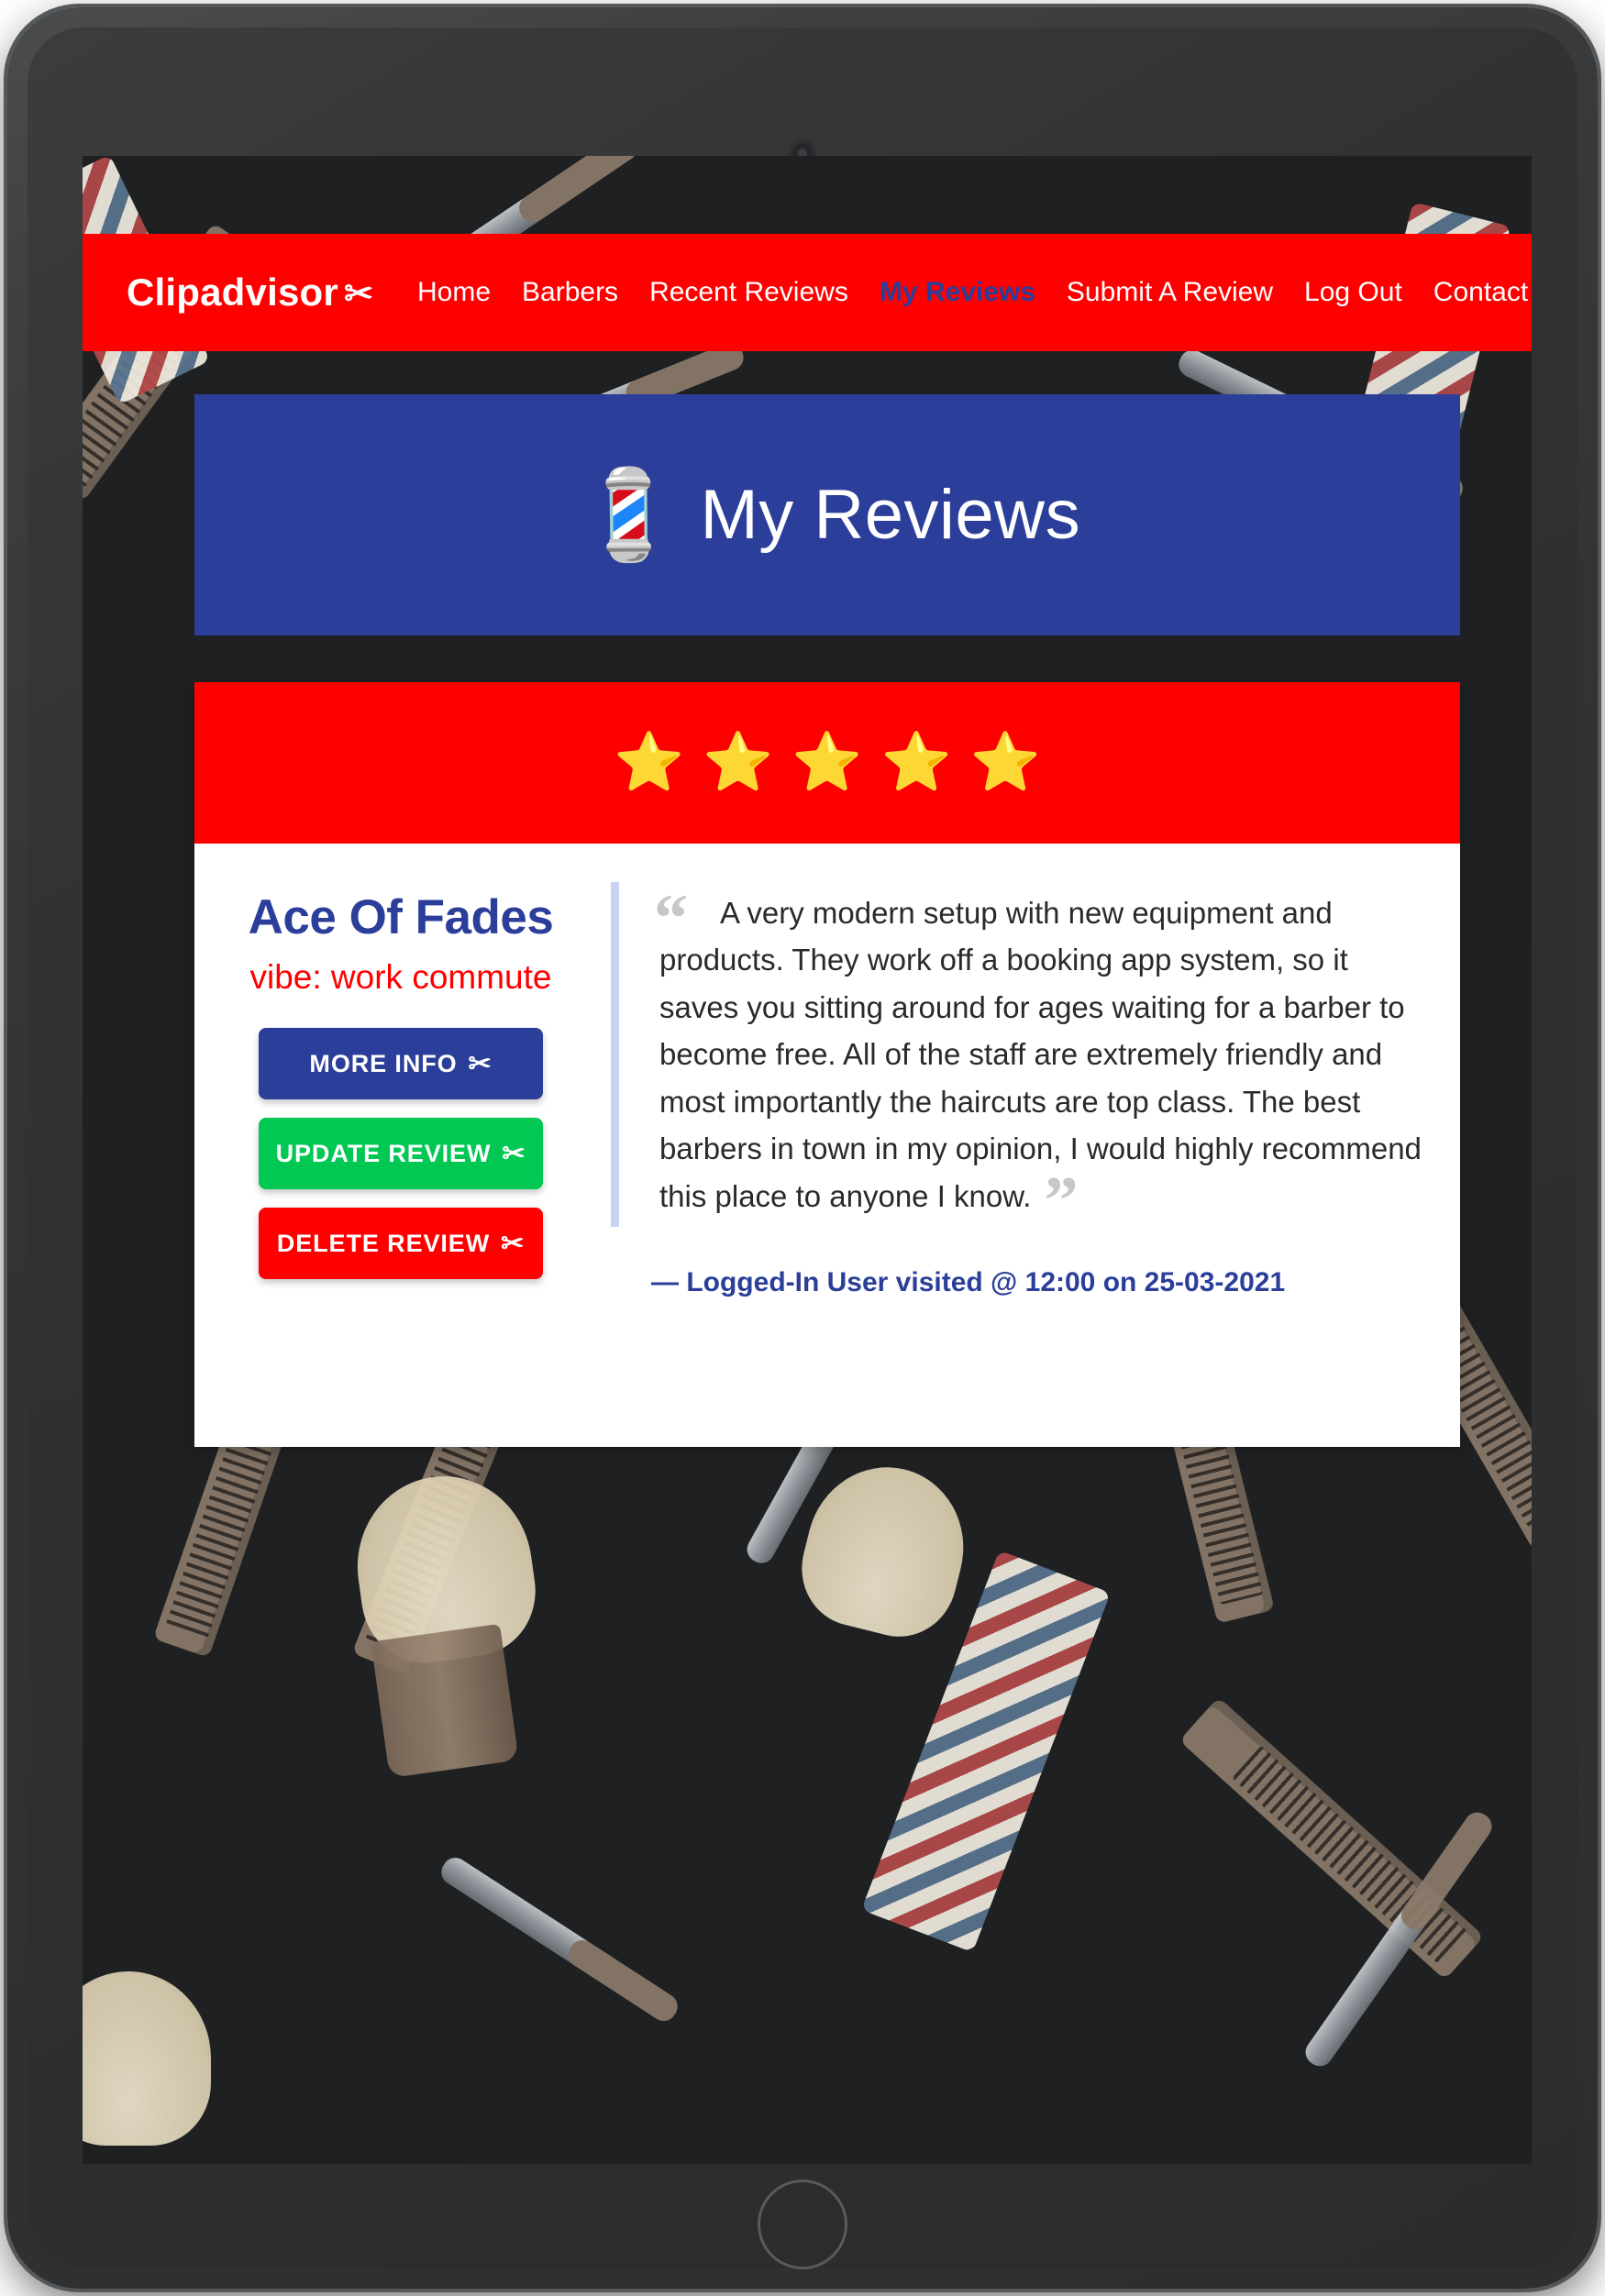 The width and height of the screenshot is (1605, 2296). I want to click on delete-review-button: DELETE REVIEW ✂, so click(401, 1244).